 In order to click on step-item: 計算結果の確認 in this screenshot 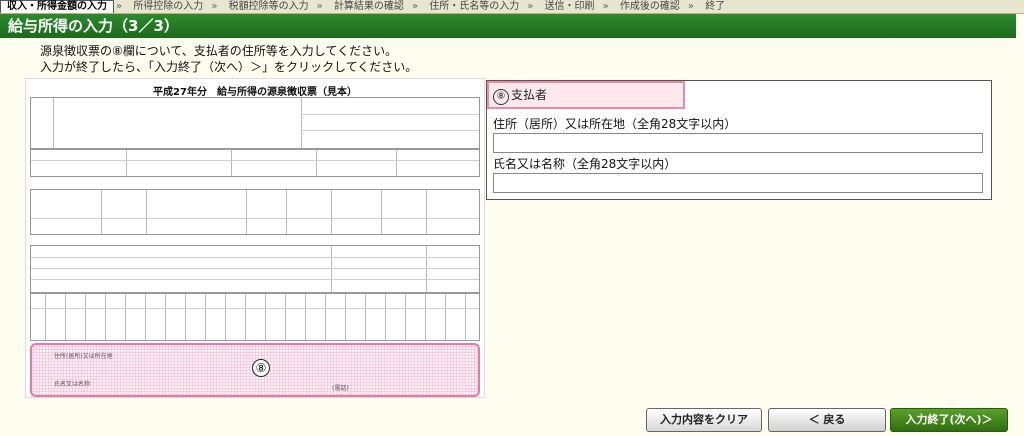, I will do `click(368, 6)`.